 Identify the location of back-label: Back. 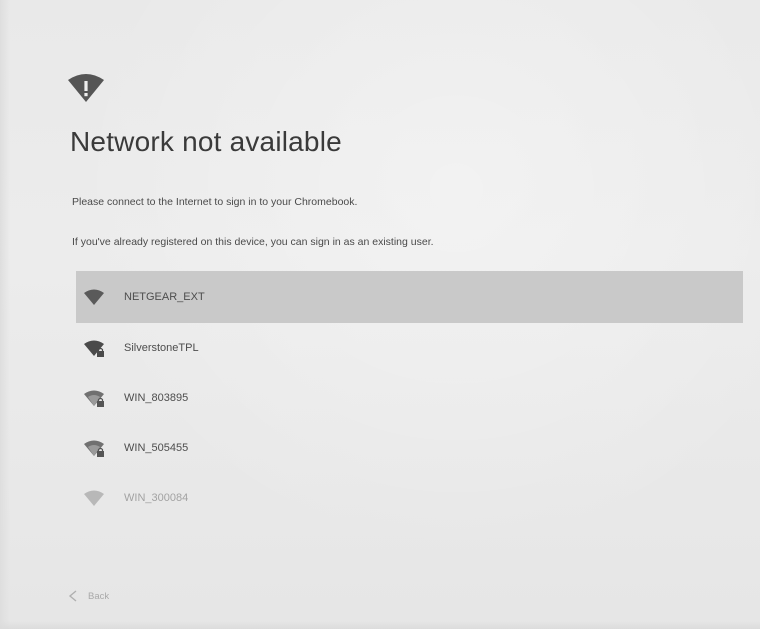
(99, 596).